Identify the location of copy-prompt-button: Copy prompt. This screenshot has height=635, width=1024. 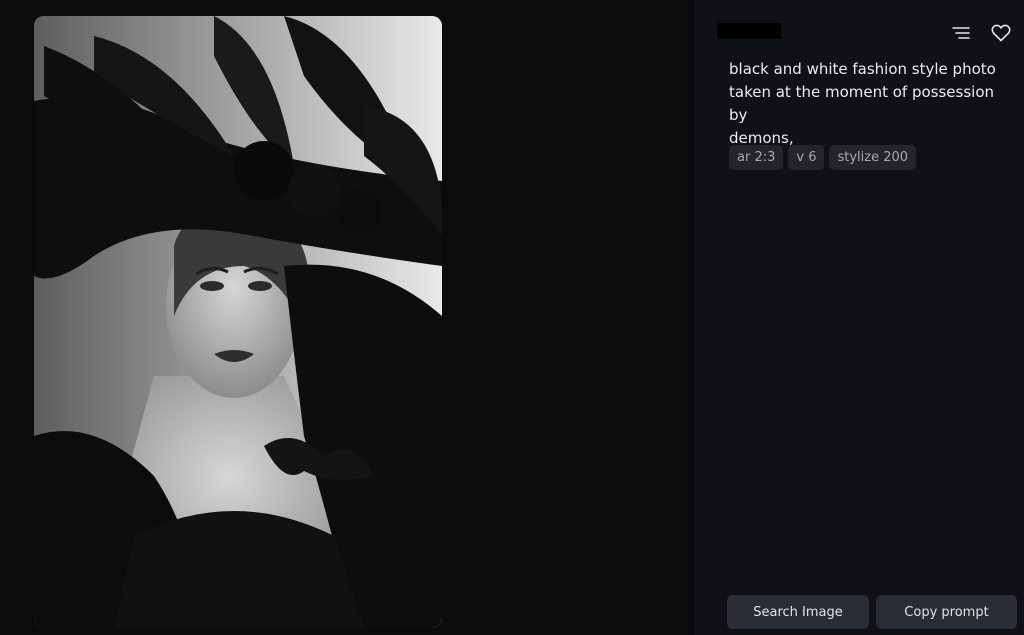
(946, 612).